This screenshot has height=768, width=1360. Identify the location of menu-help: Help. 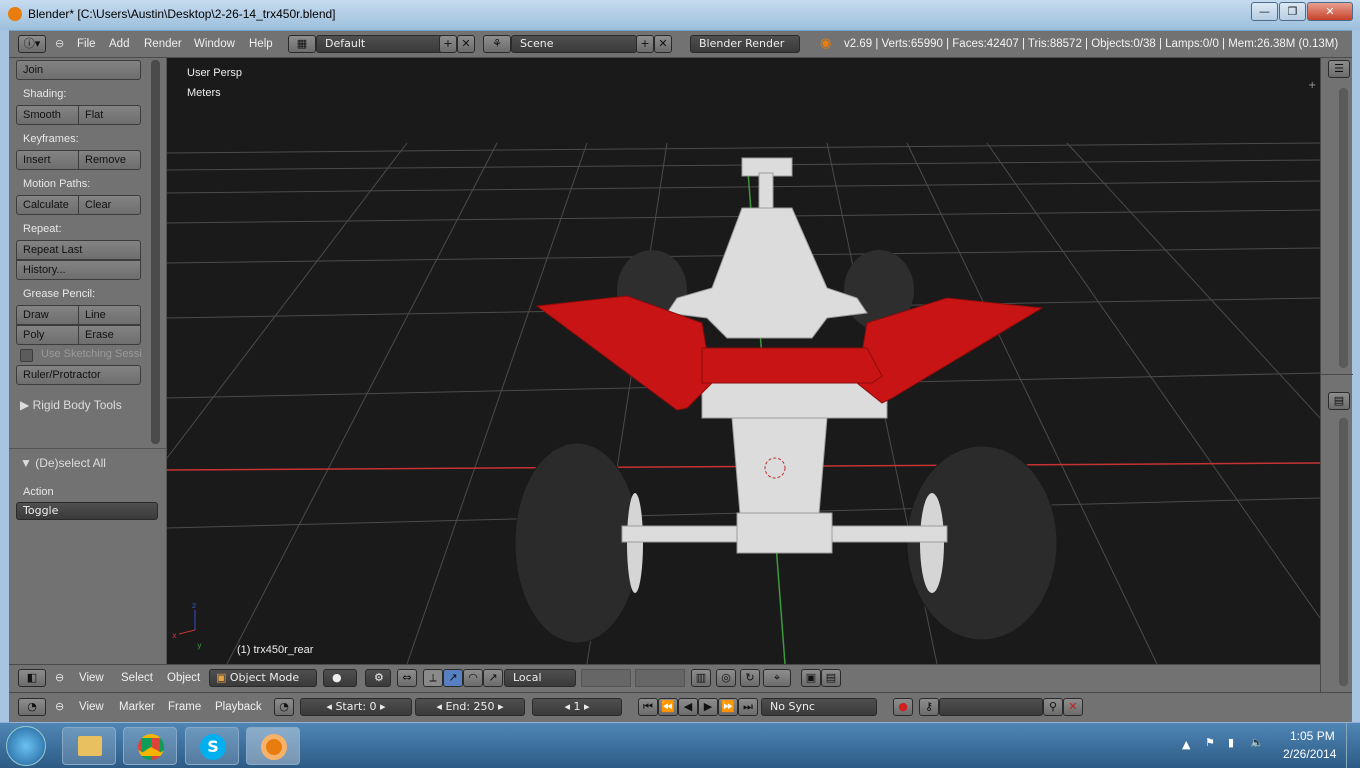
(261, 44).